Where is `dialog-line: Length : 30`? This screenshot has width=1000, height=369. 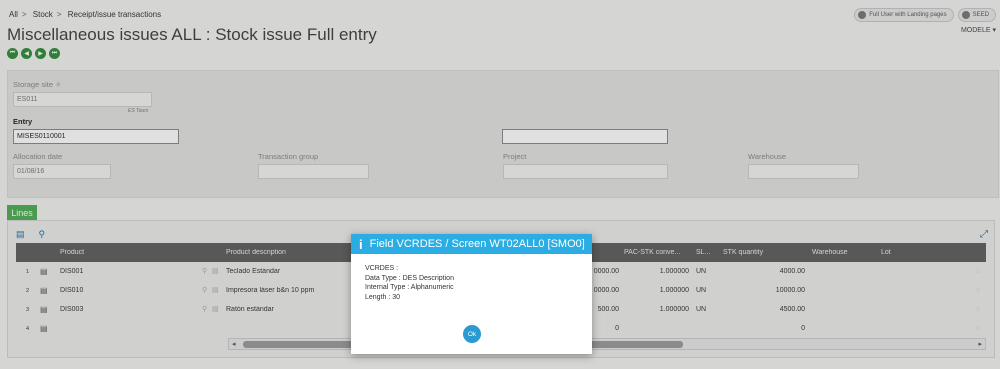
dialog-line: Length : 30 is located at coordinates (383, 297).